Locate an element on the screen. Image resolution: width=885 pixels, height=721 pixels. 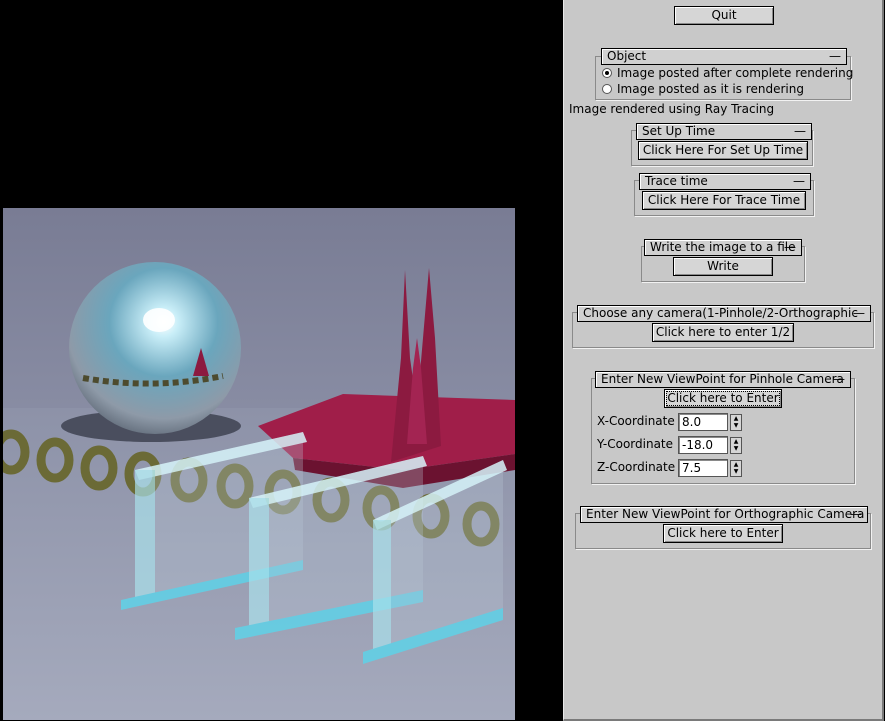
object-group-header: Object — is located at coordinates (724, 56).